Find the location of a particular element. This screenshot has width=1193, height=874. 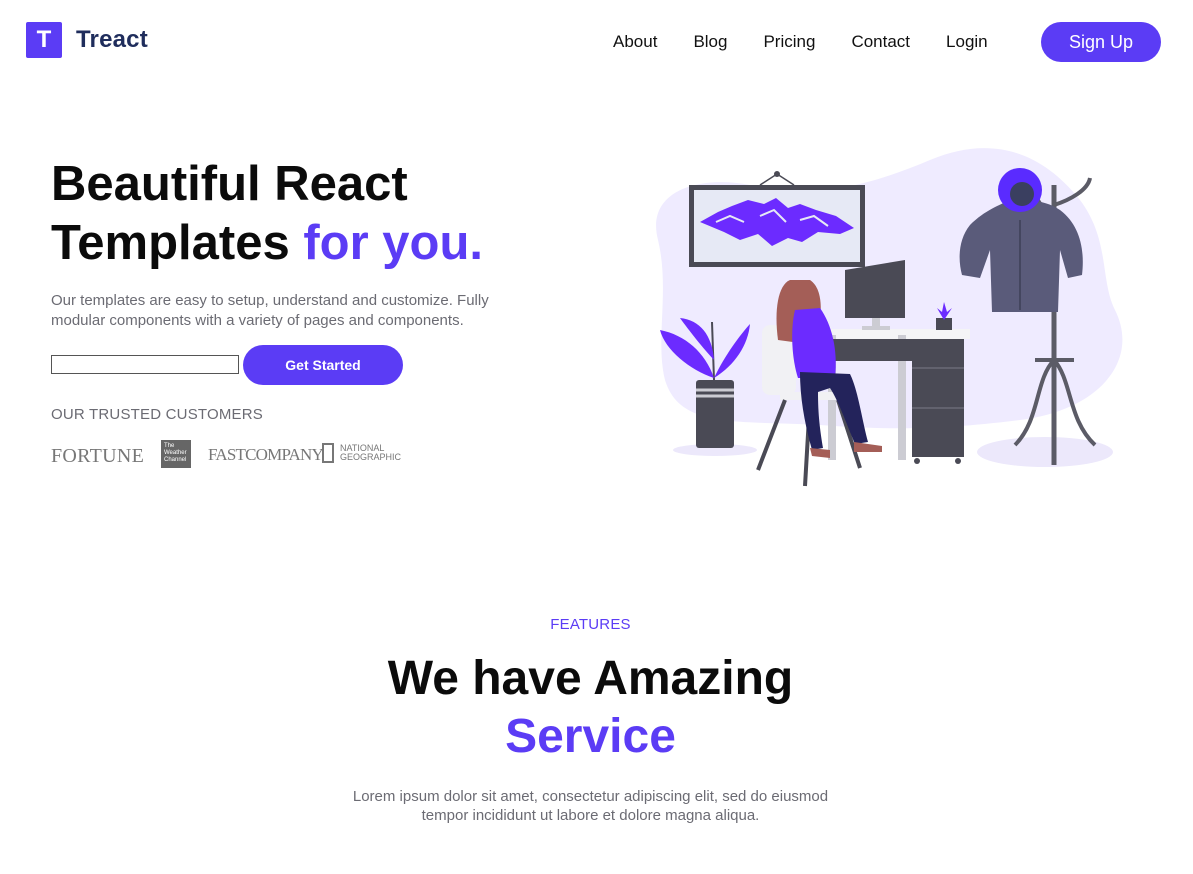

hero-title-line1: Beautiful React is located at coordinates (229, 184).